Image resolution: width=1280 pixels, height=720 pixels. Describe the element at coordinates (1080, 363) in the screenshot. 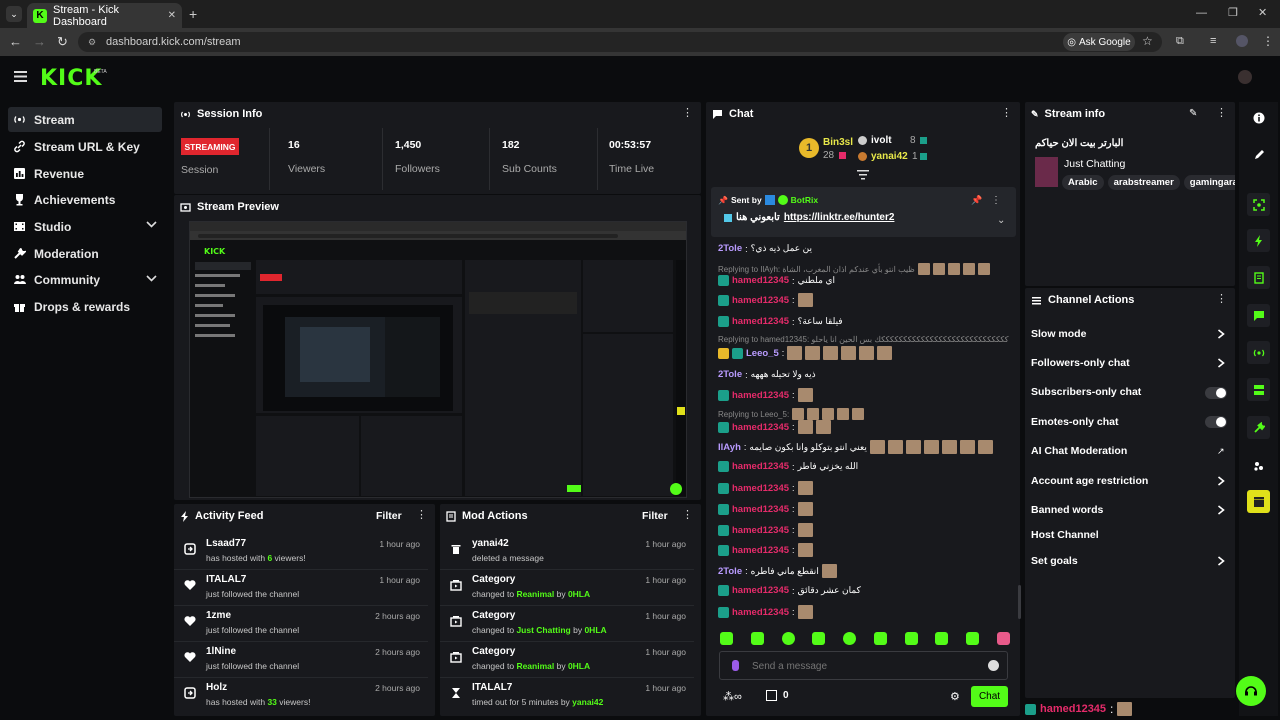

I see `action-followers-only: Followers-only chat` at that location.